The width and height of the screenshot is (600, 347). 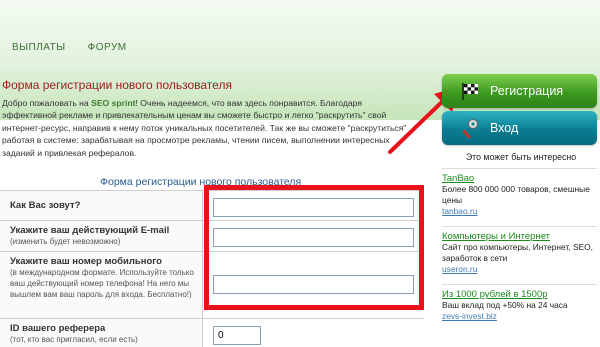 I want to click on nav-payouts: ВЫПЛАТЫ, so click(x=39, y=47).